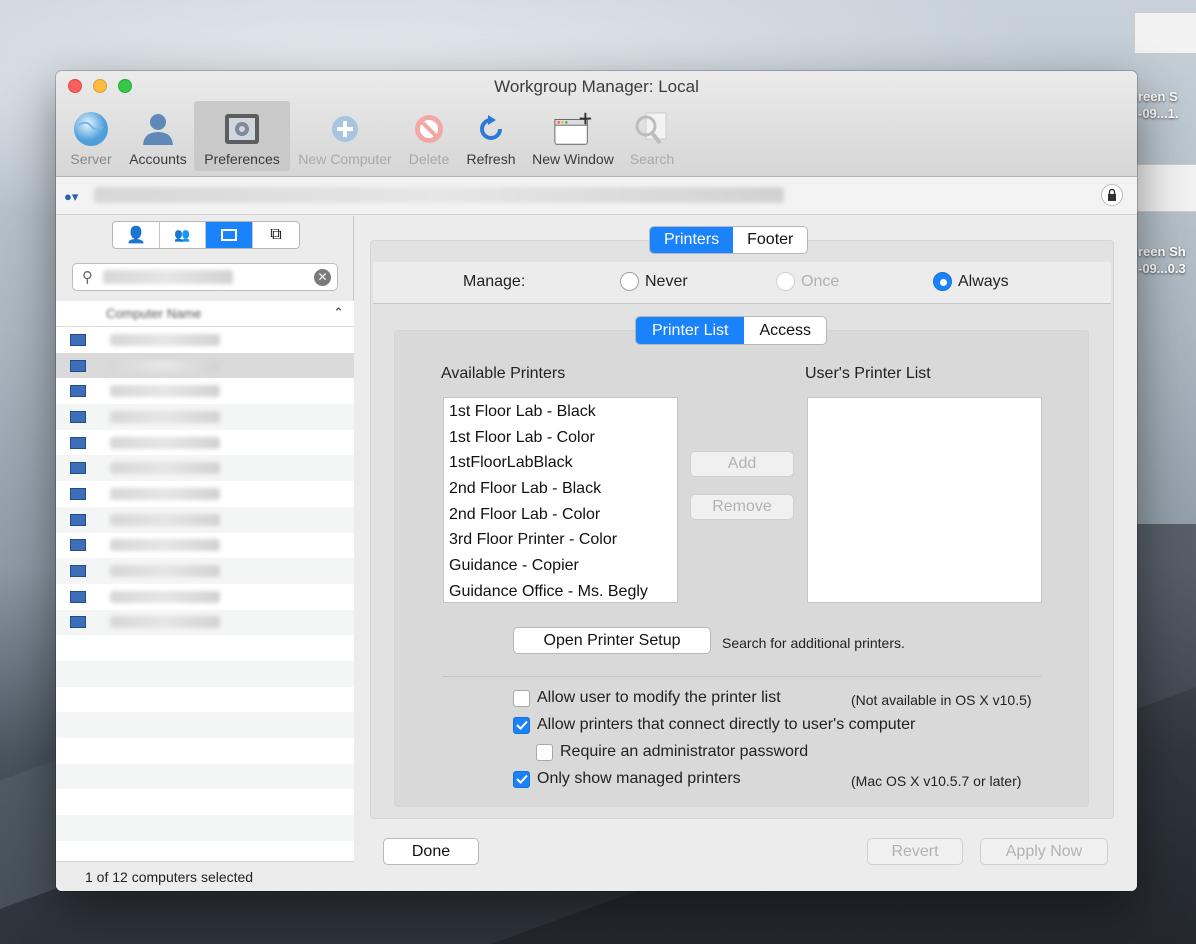 This screenshot has width=1196, height=944. I want to click on directory-globe-icon: ●▾, so click(71, 197).